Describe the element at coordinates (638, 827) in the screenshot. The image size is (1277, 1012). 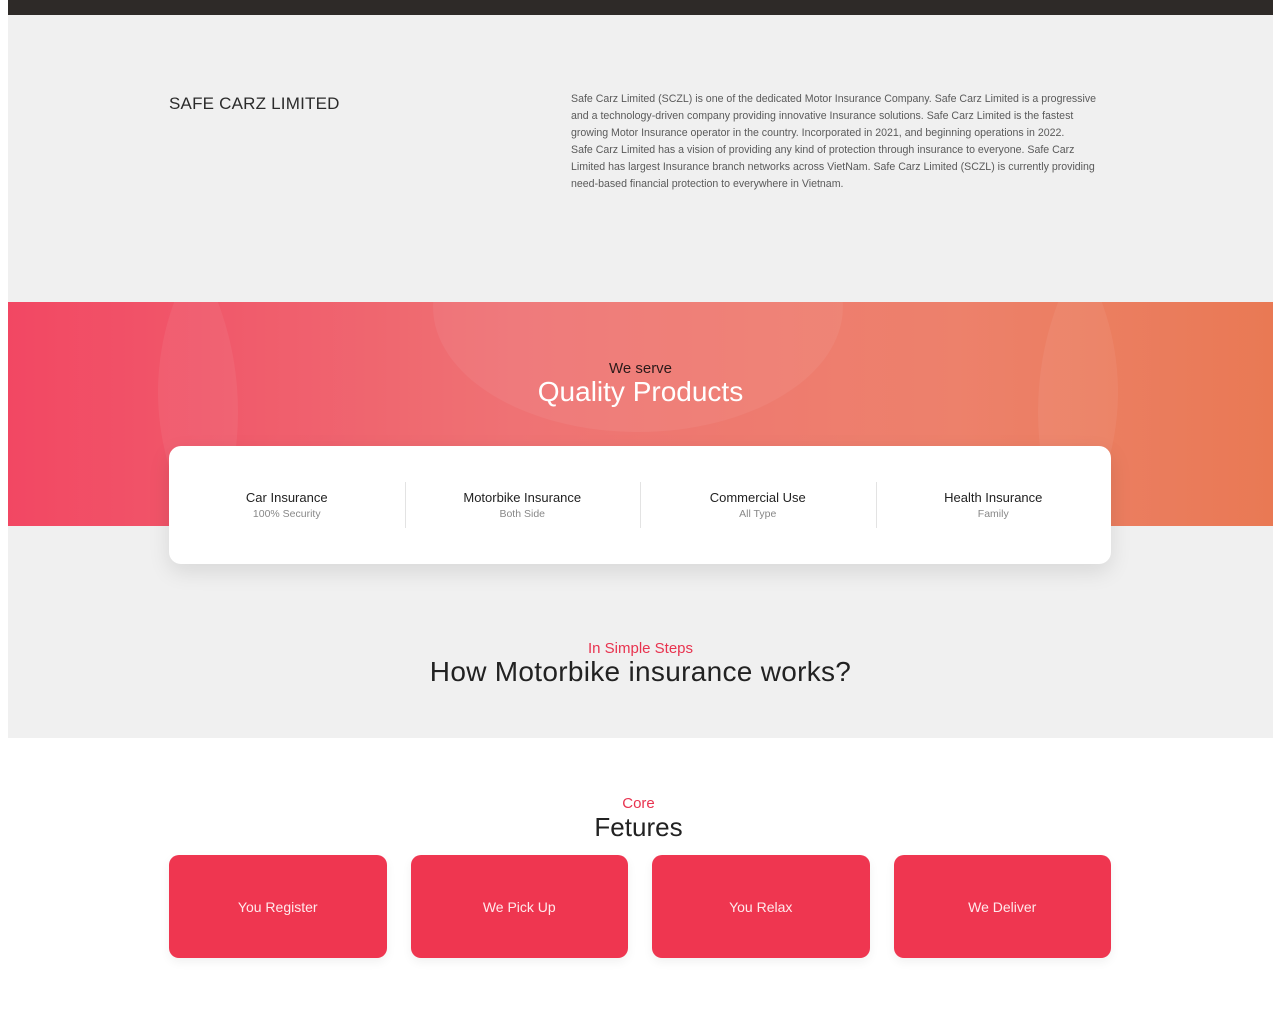
I see `core-title: Fetures` at that location.